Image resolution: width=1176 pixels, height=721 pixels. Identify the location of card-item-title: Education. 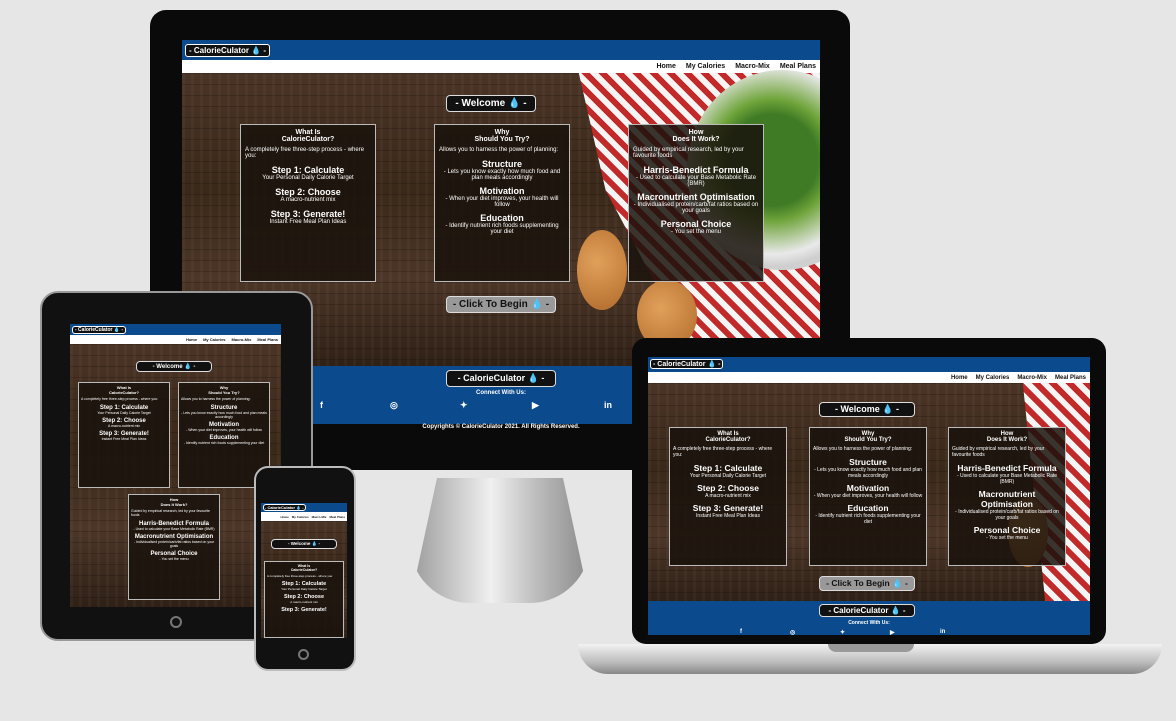
(502, 218).